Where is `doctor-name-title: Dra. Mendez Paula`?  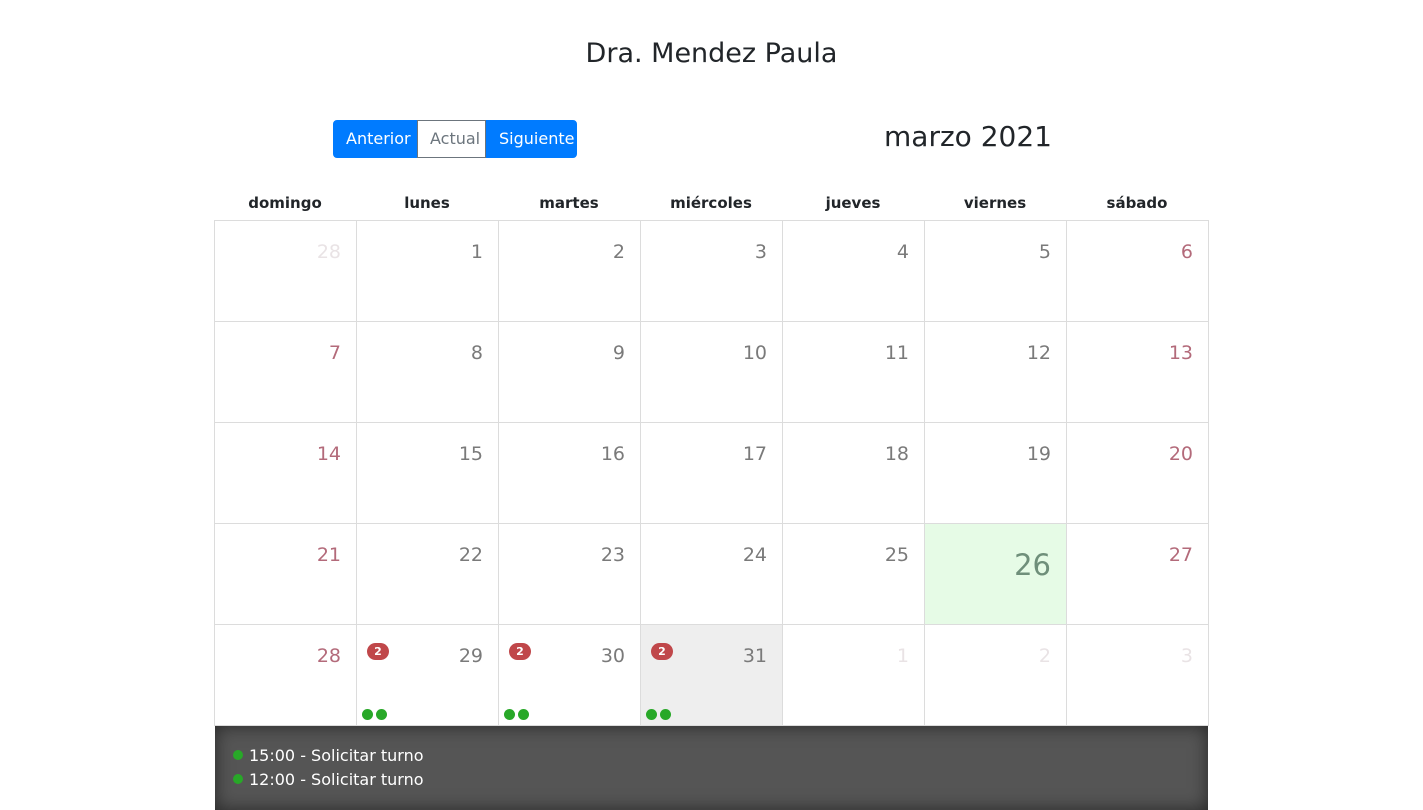
doctor-name-title: Dra. Mendez Paula is located at coordinates (711, 53).